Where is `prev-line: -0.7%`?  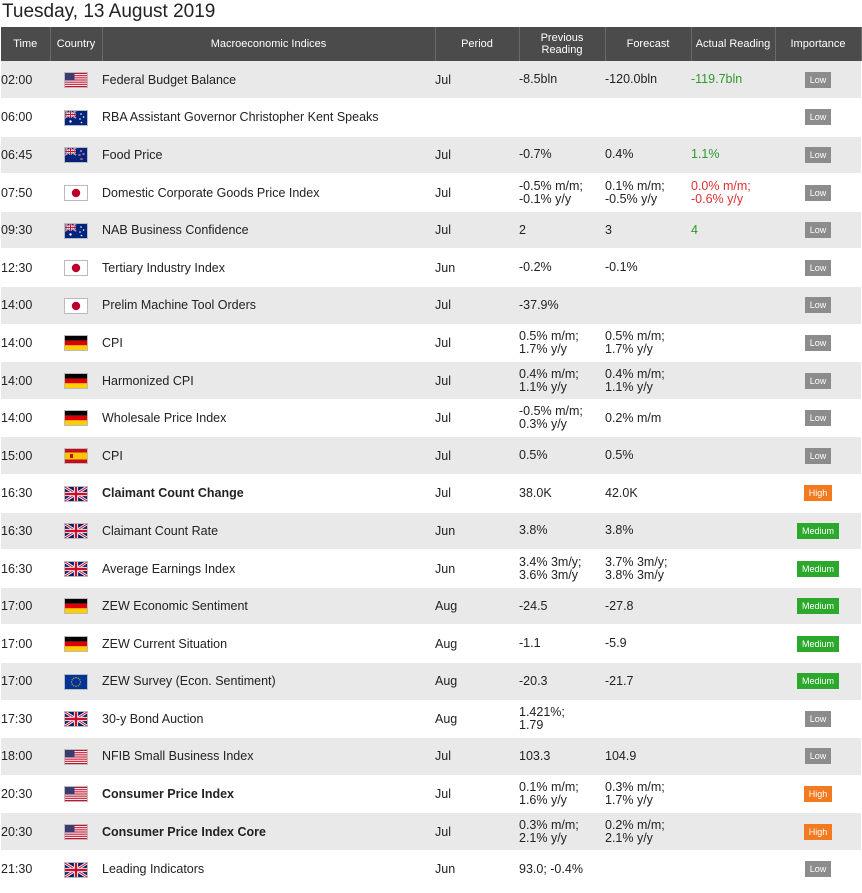
prev-line: -0.7% is located at coordinates (535, 154).